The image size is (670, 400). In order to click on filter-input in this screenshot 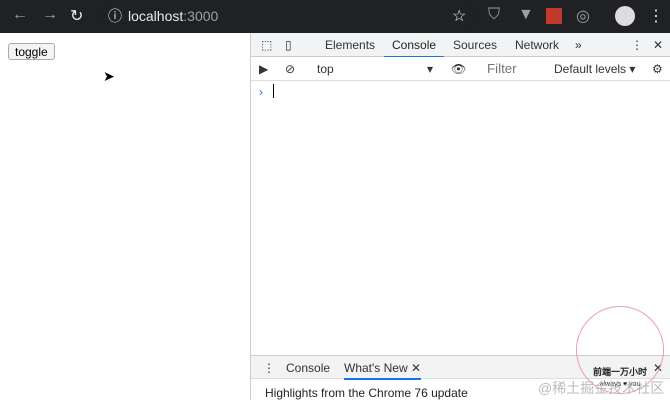, I will do `click(514, 69)`.